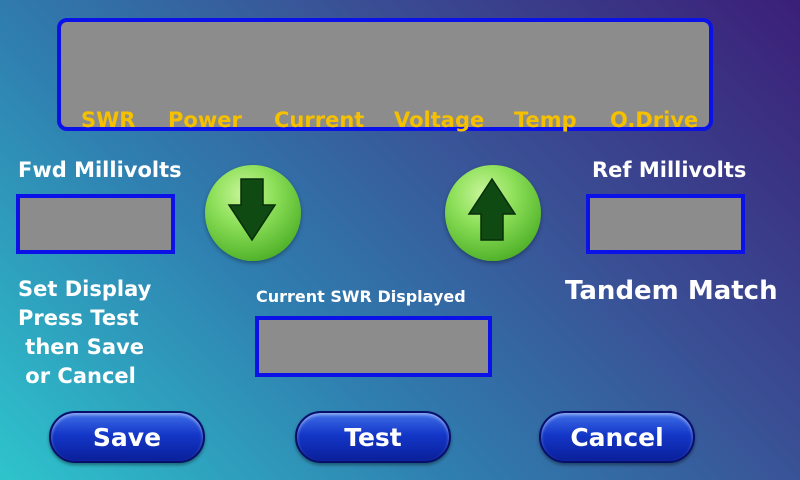 The height and width of the screenshot is (480, 800). I want to click on fwd-millivolts-field, so click(95, 224).